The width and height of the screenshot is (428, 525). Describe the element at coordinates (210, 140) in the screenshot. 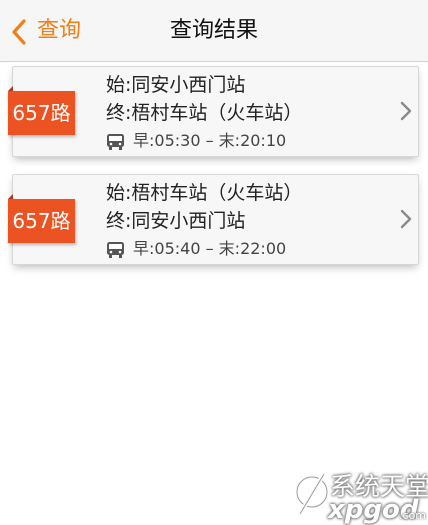

I see `service-hours-text: 早:05:30 – 末:20:10` at that location.